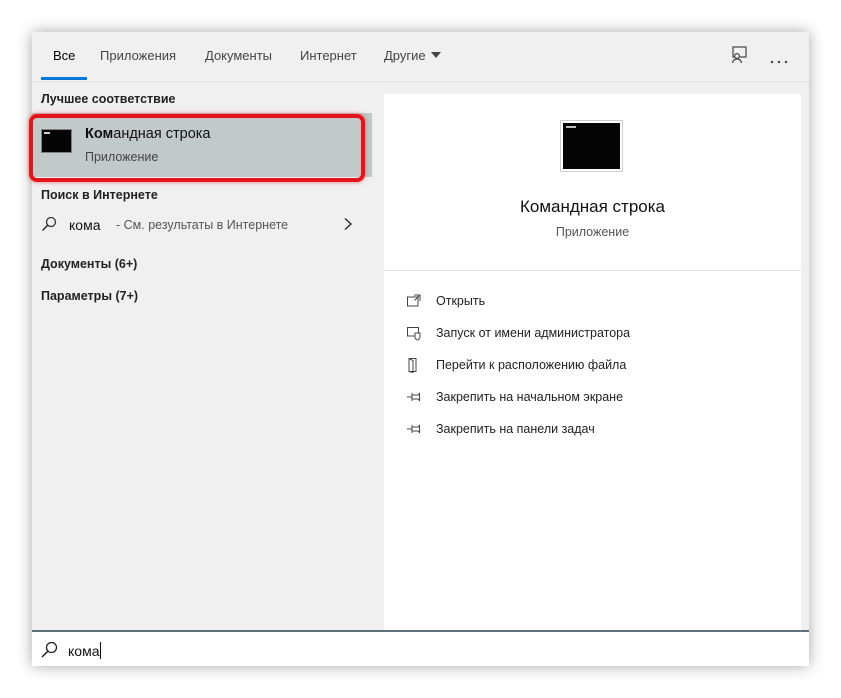 Image resolution: width=841 pixels, height=698 pixels. I want to click on tab-documents: Документы, so click(238, 55).